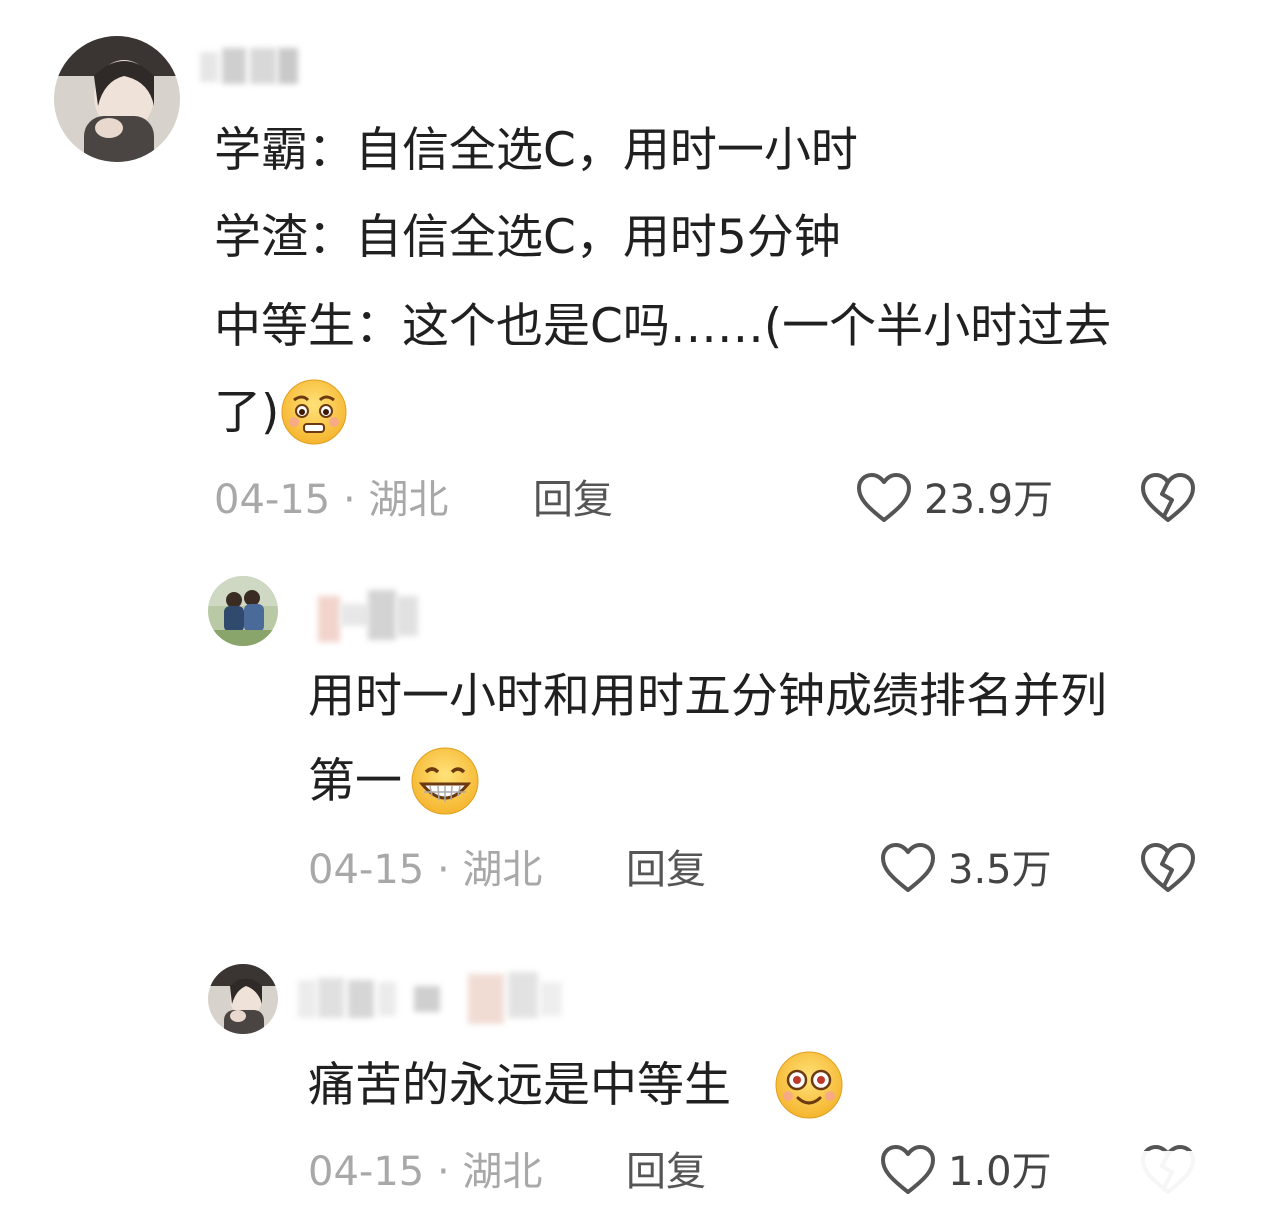  I want to click on like-count: 3.5万, so click(1000, 870).